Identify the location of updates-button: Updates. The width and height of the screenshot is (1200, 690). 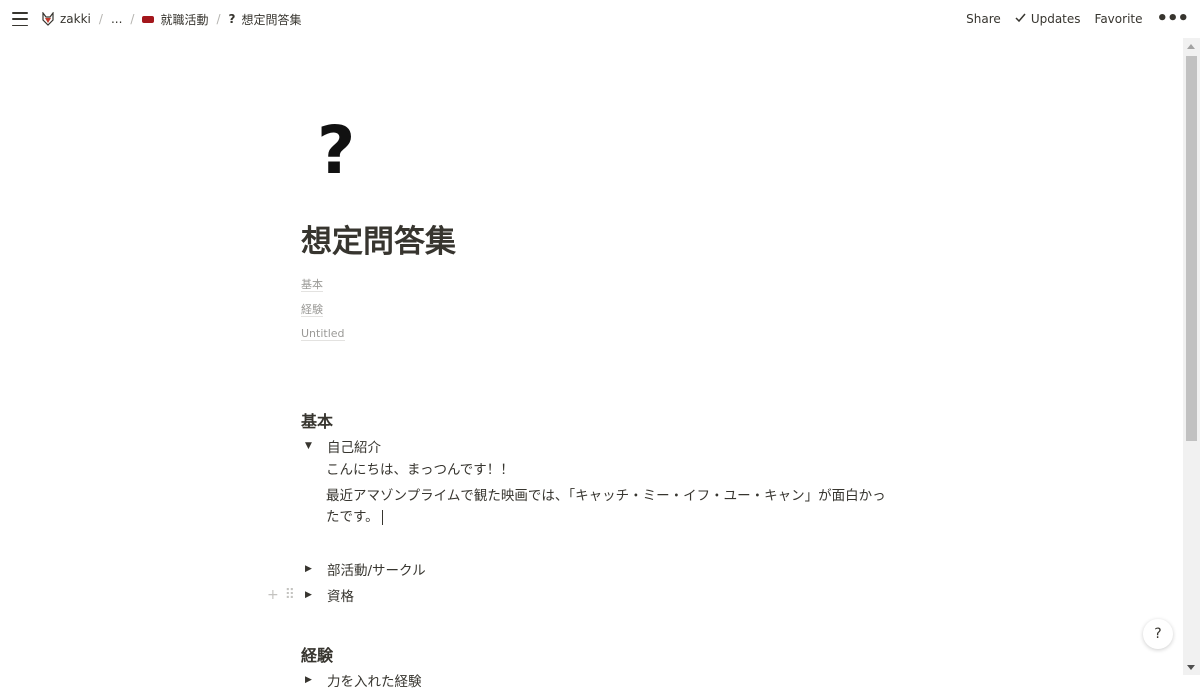
(1048, 19).